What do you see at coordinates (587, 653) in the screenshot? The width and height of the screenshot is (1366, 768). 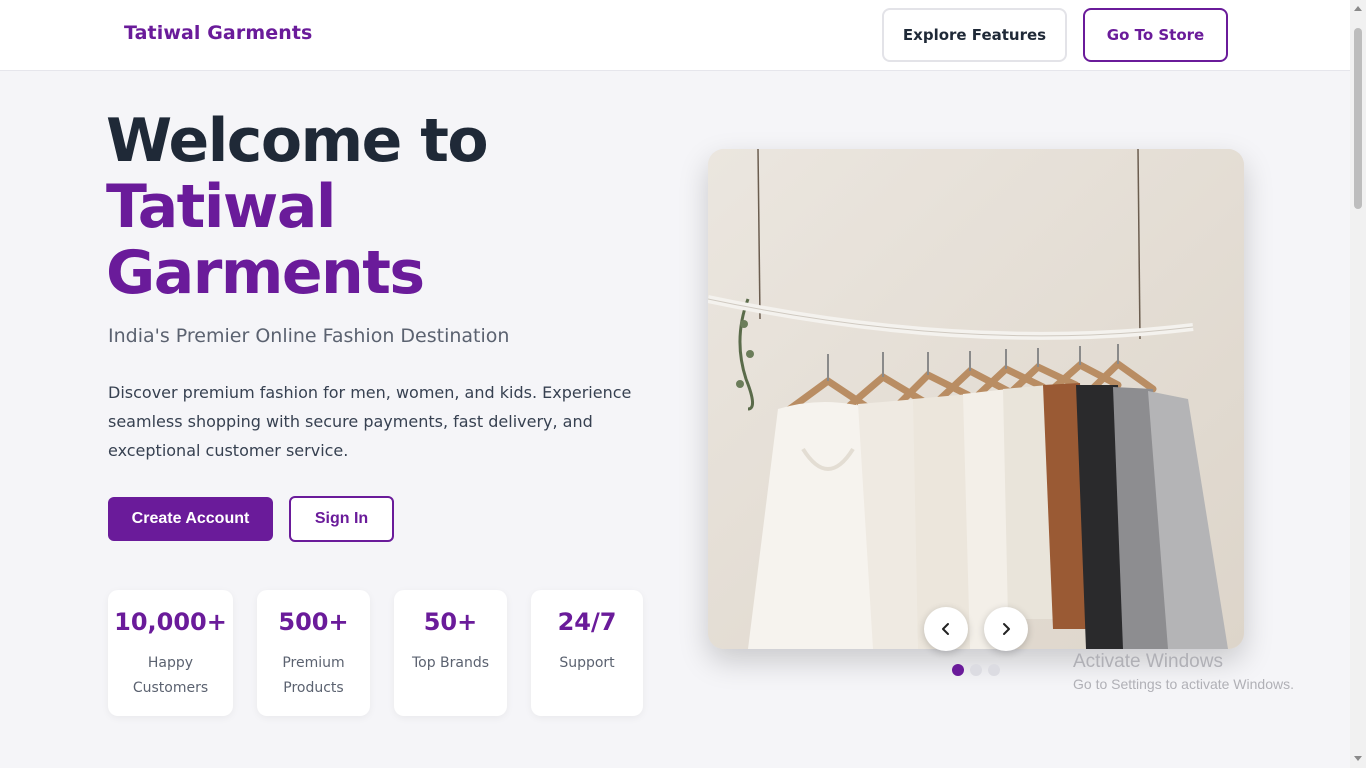 I see `stat-card-support: 24/7 Support` at bounding box center [587, 653].